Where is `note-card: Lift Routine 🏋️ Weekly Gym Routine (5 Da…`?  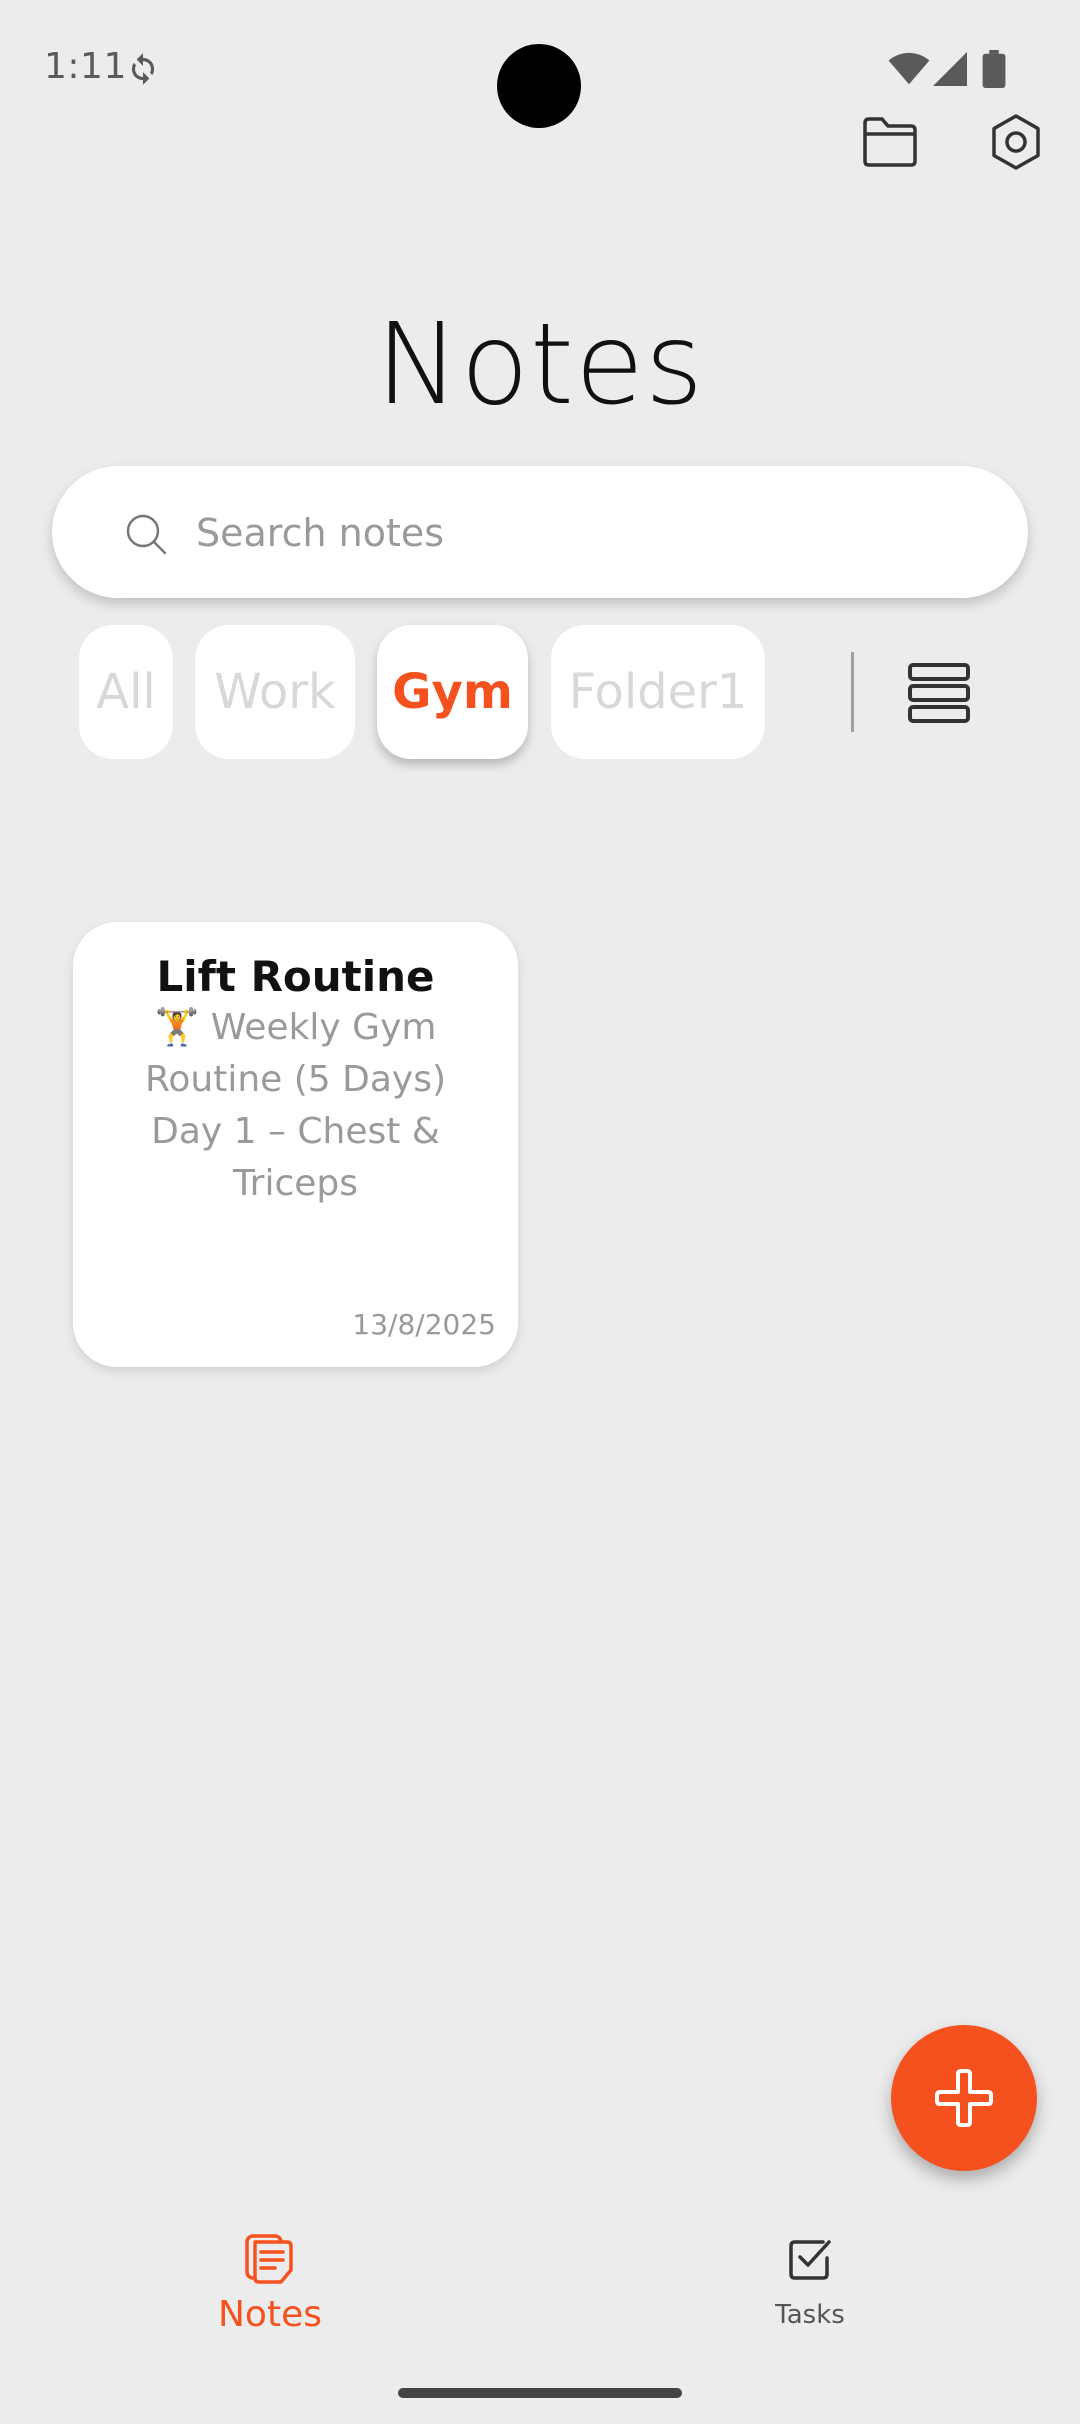
note-card: Lift Routine 🏋️ Weekly Gym Routine (5 Da… is located at coordinates (295, 1144).